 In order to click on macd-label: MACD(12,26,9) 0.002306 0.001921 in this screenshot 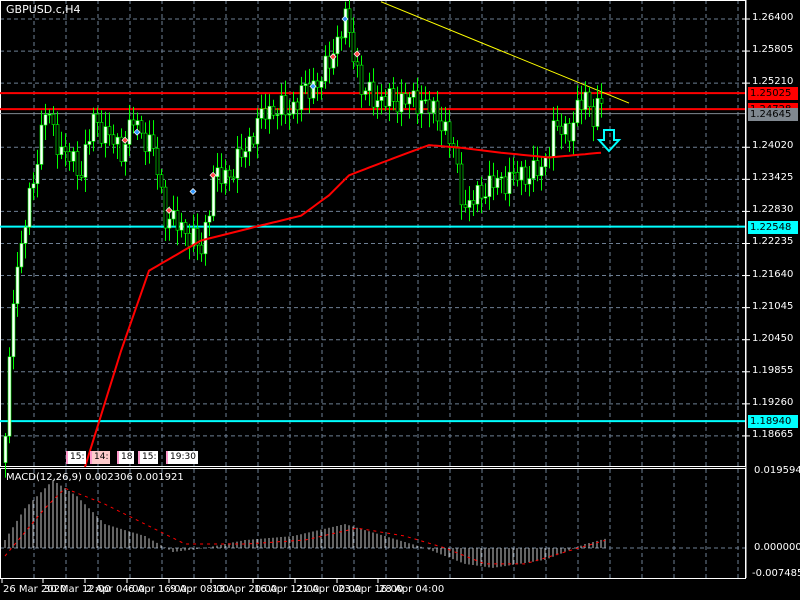, I will do `click(95, 477)`.